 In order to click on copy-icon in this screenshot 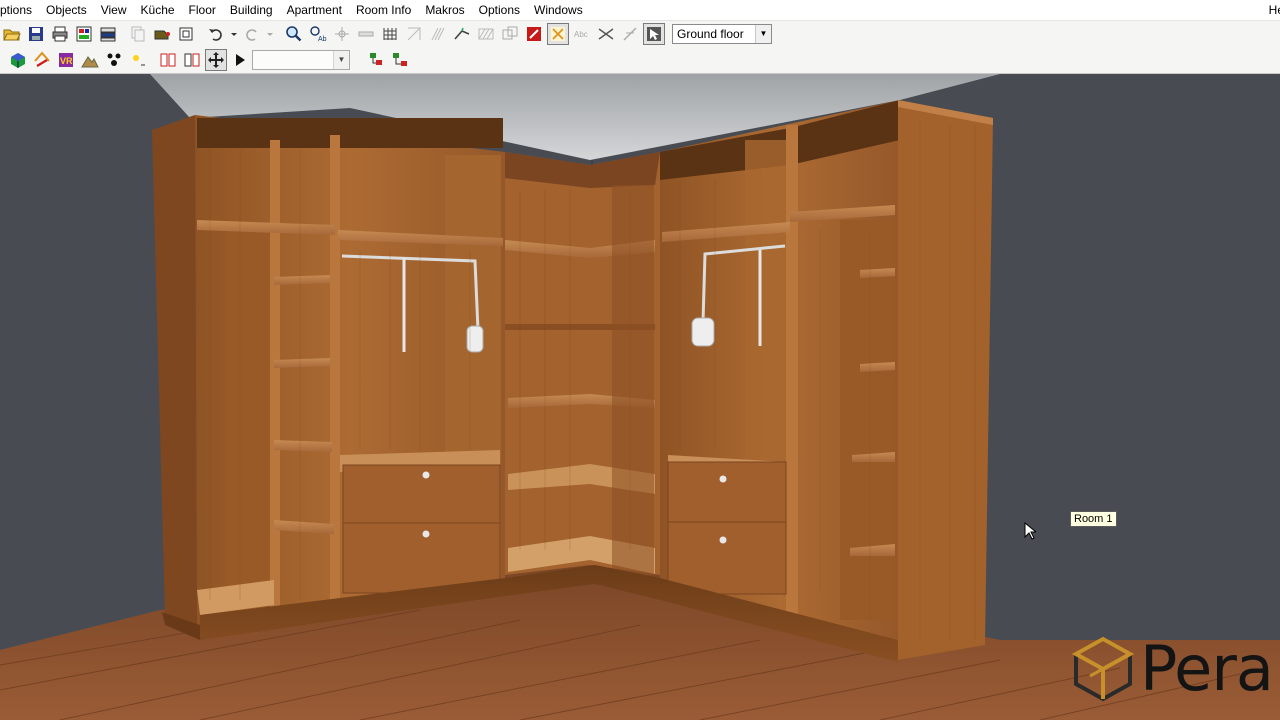, I will do `click(138, 34)`.